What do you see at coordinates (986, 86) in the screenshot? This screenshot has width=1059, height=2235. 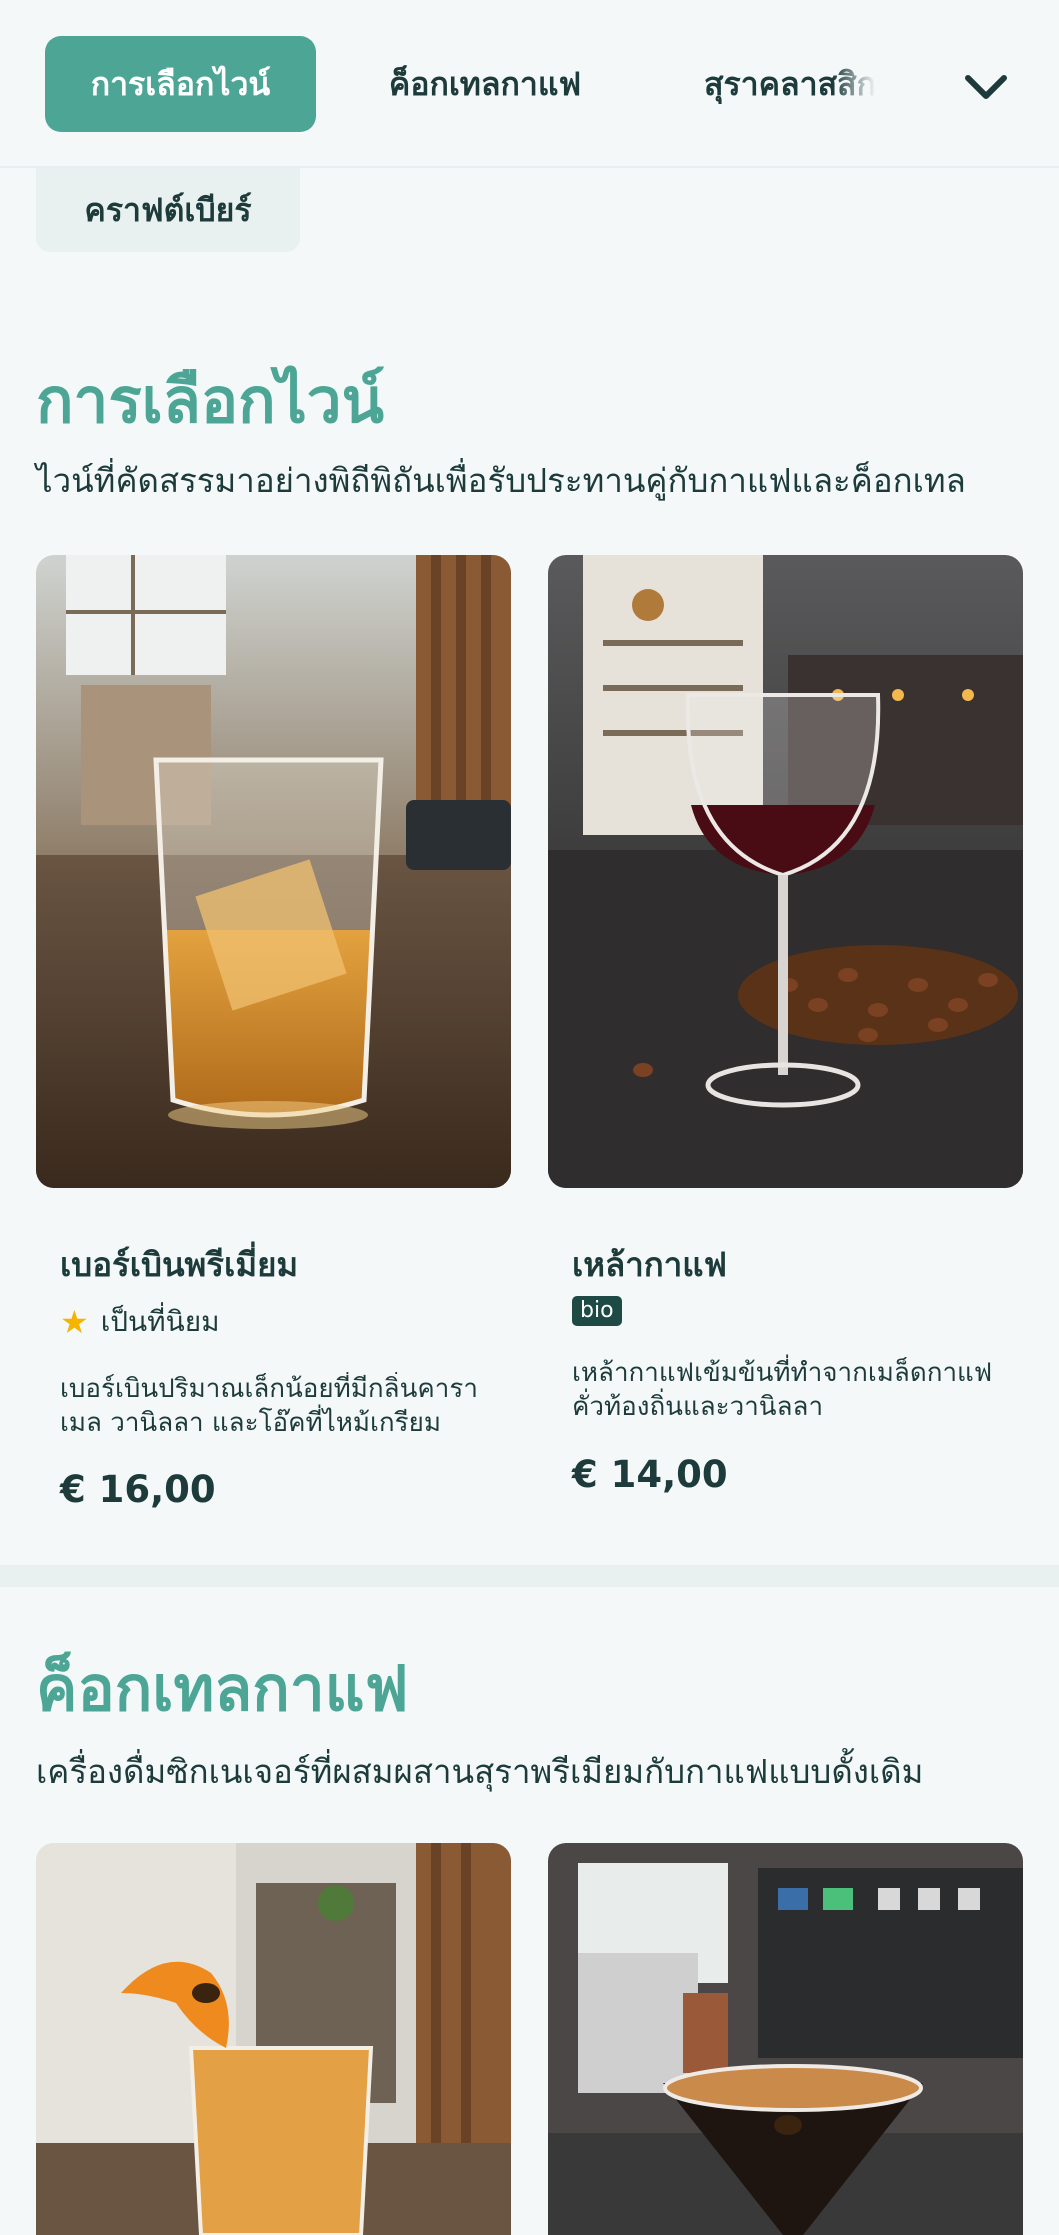 I see `chevron-down-icon` at bounding box center [986, 86].